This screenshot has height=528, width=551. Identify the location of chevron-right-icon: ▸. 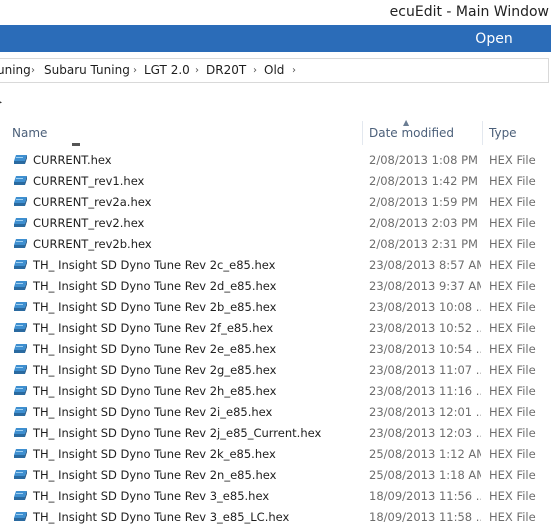
(1, 102).